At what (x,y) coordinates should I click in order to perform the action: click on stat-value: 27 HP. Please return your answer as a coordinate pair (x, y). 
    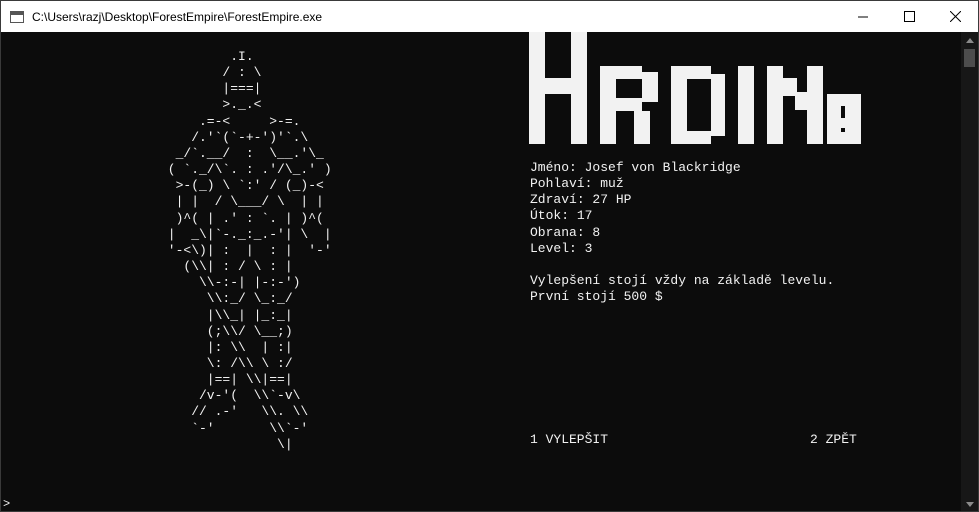
    Looking at the image, I should click on (612, 200).